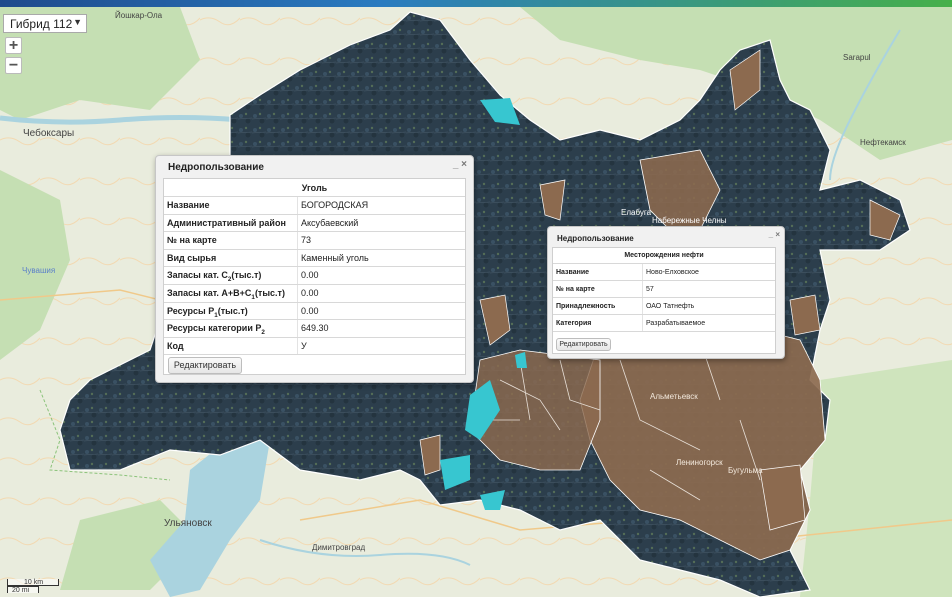 This screenshot has height=597, width=952. Describe the element at coordinates (674, 396) in the screenshot. I see `city-label-almetyevsk: Альметьевск` at that location.